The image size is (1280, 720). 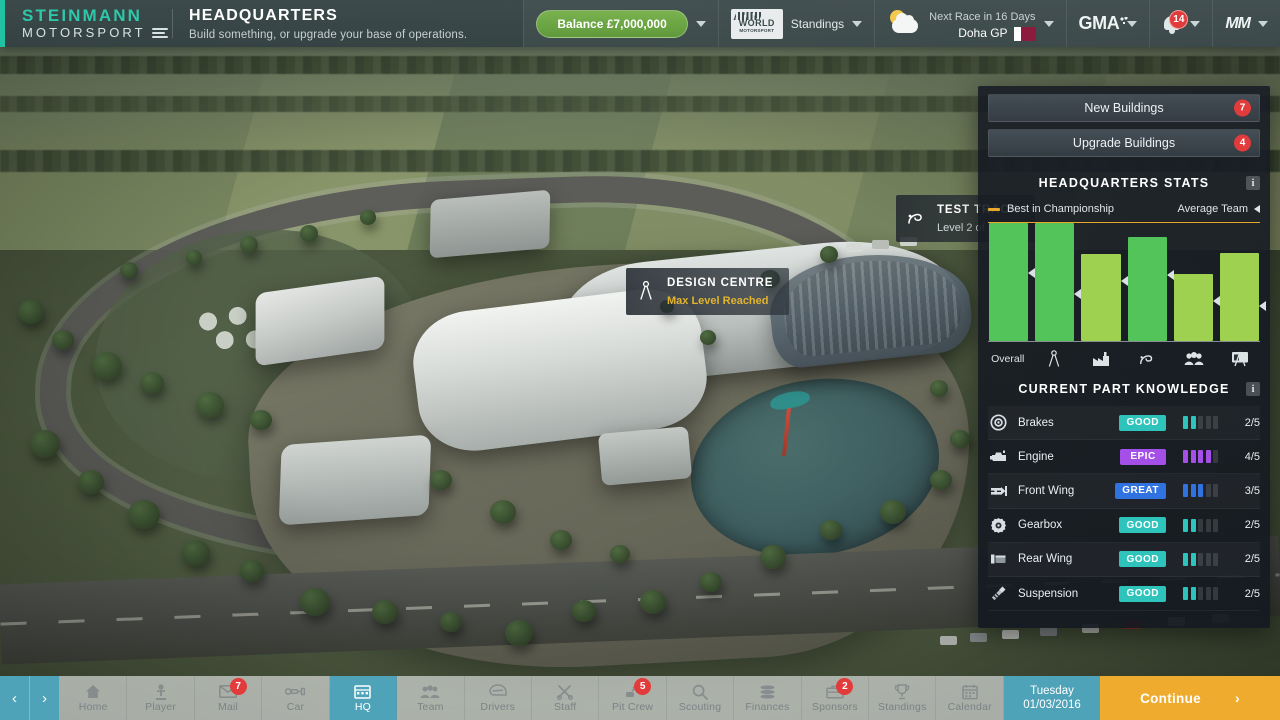 What do you see at coordinates (645, 456) in the screenshot?
I see `building-annex` at bounding box center [645, 456].